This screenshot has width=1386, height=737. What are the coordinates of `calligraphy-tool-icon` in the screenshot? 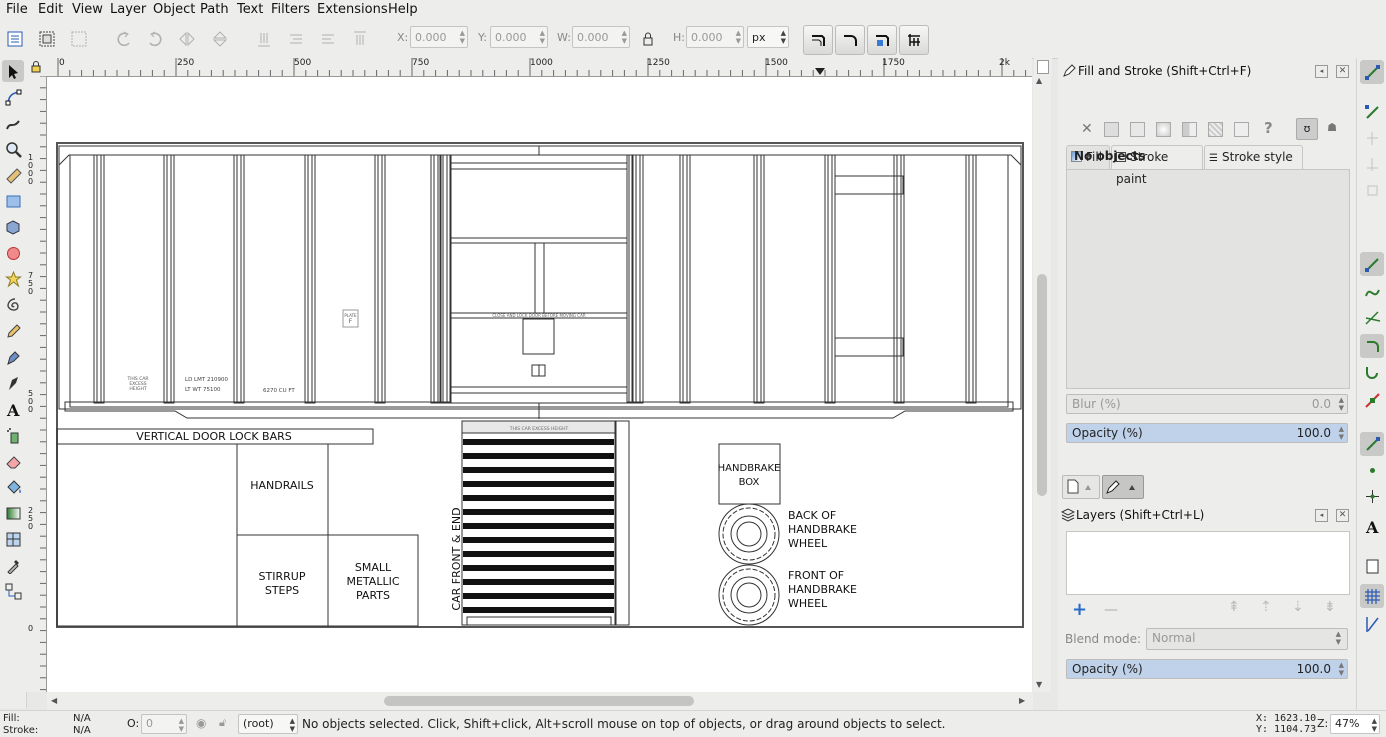 It's located at (13, 383).